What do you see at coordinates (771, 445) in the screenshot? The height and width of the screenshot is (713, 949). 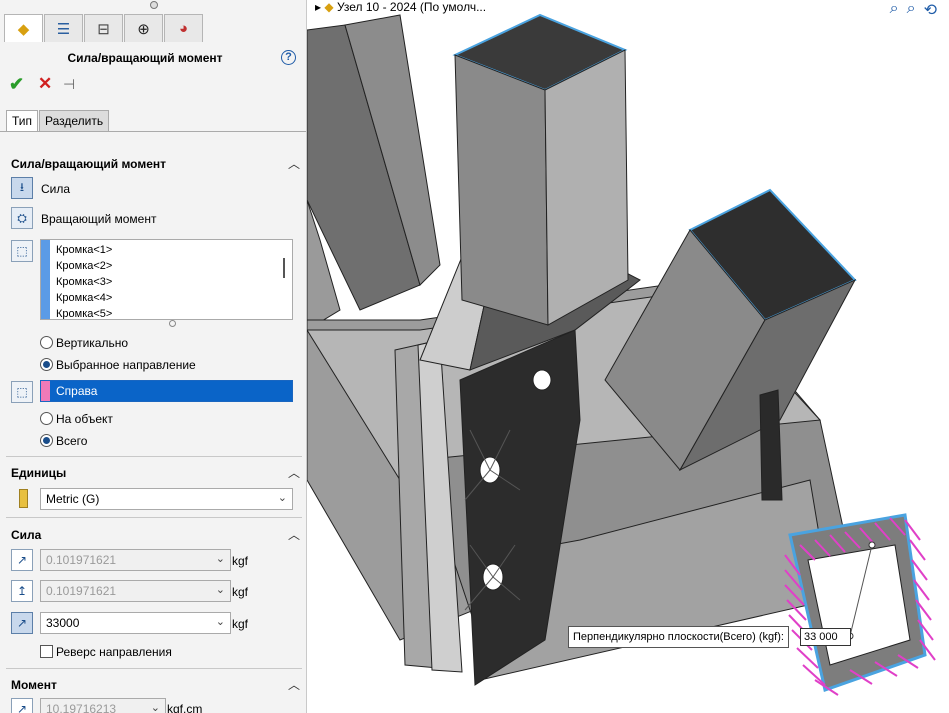 I see `small-plate` at bounding box center [771, 445].